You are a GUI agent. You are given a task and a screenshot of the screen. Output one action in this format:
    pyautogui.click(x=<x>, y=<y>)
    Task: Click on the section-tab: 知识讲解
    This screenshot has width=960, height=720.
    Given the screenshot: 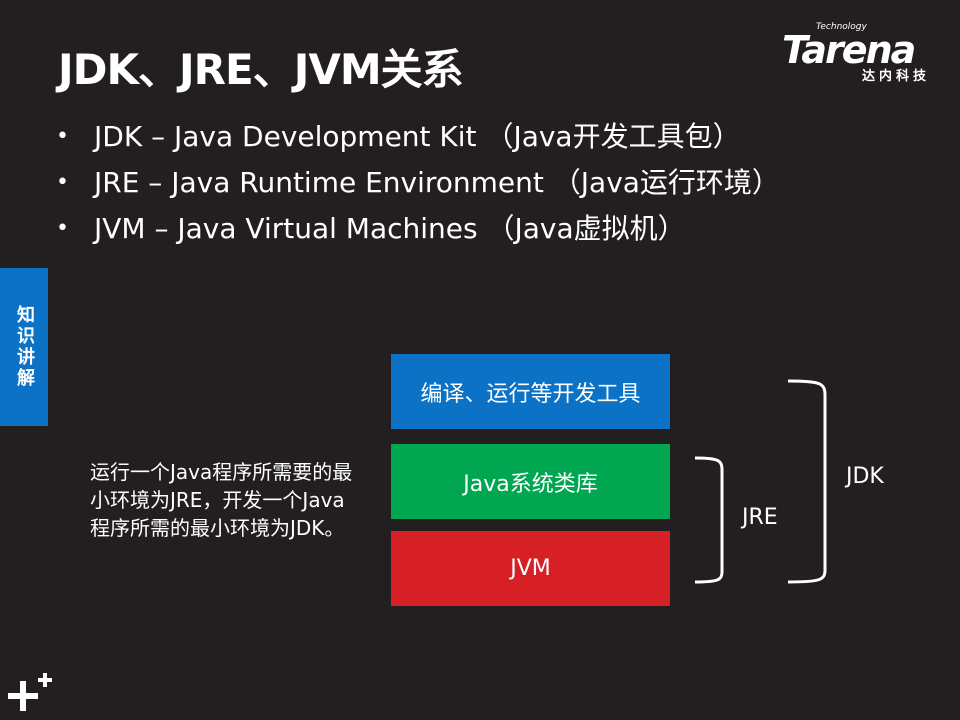 What is the action you would take?
    pyautogui.click(x=24, y=347)
    